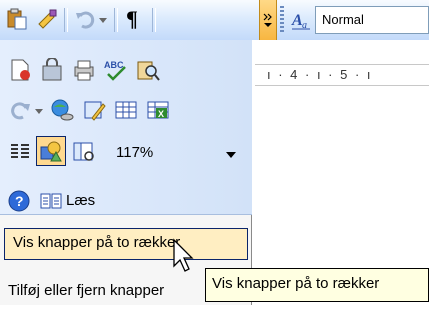 The height and width of the screenshot is (314, 429). What do you see at coordinates (301, 20) in the screenshot?
I see `styles-icon: A a` at bounding box center [301, 20].